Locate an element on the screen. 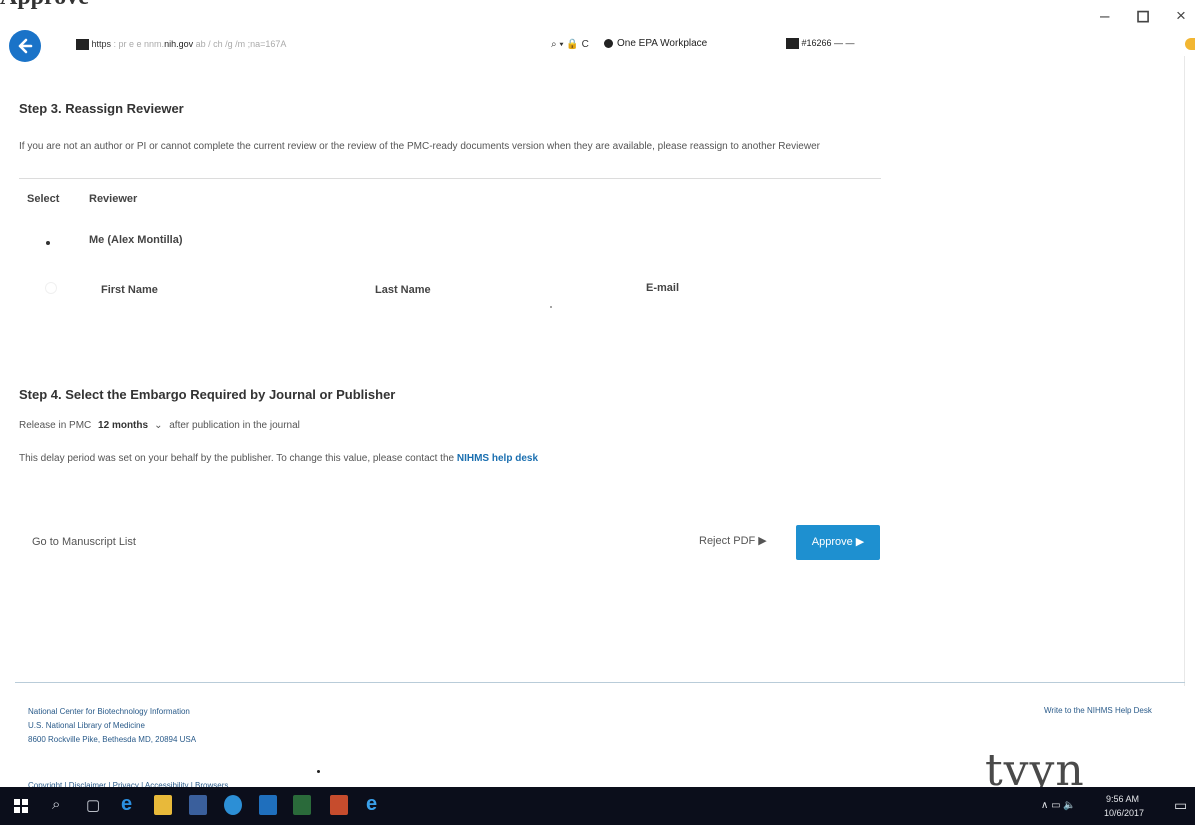 Image resolution: width=1195 pixels, height=825 pixels. goto-manuscript-list-link: Go to Manuscript List is located at coordinates (84, 542).